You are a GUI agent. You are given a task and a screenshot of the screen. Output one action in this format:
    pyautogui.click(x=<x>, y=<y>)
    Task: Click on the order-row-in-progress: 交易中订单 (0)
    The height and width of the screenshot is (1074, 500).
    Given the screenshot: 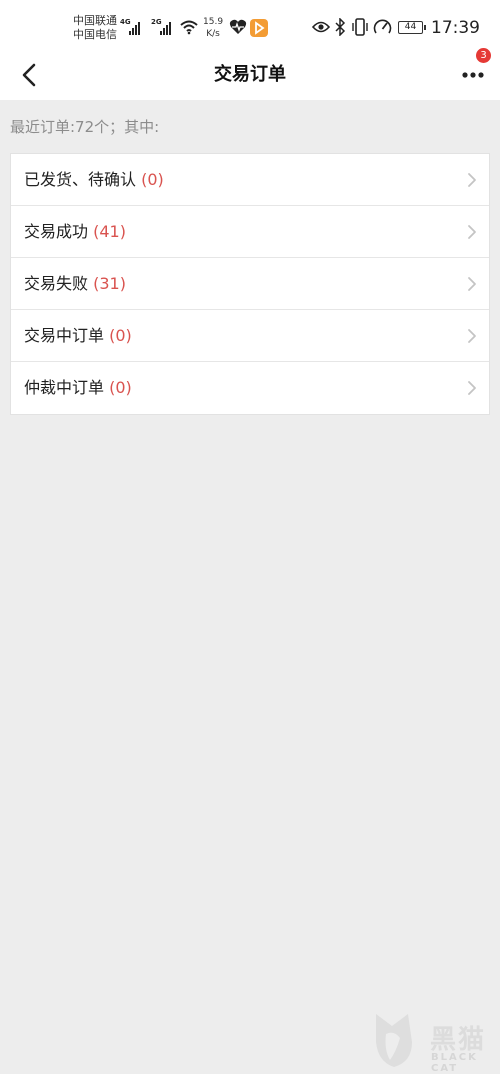 What is the action you would take?
    pyautogui.click(x=250, y=336)
    